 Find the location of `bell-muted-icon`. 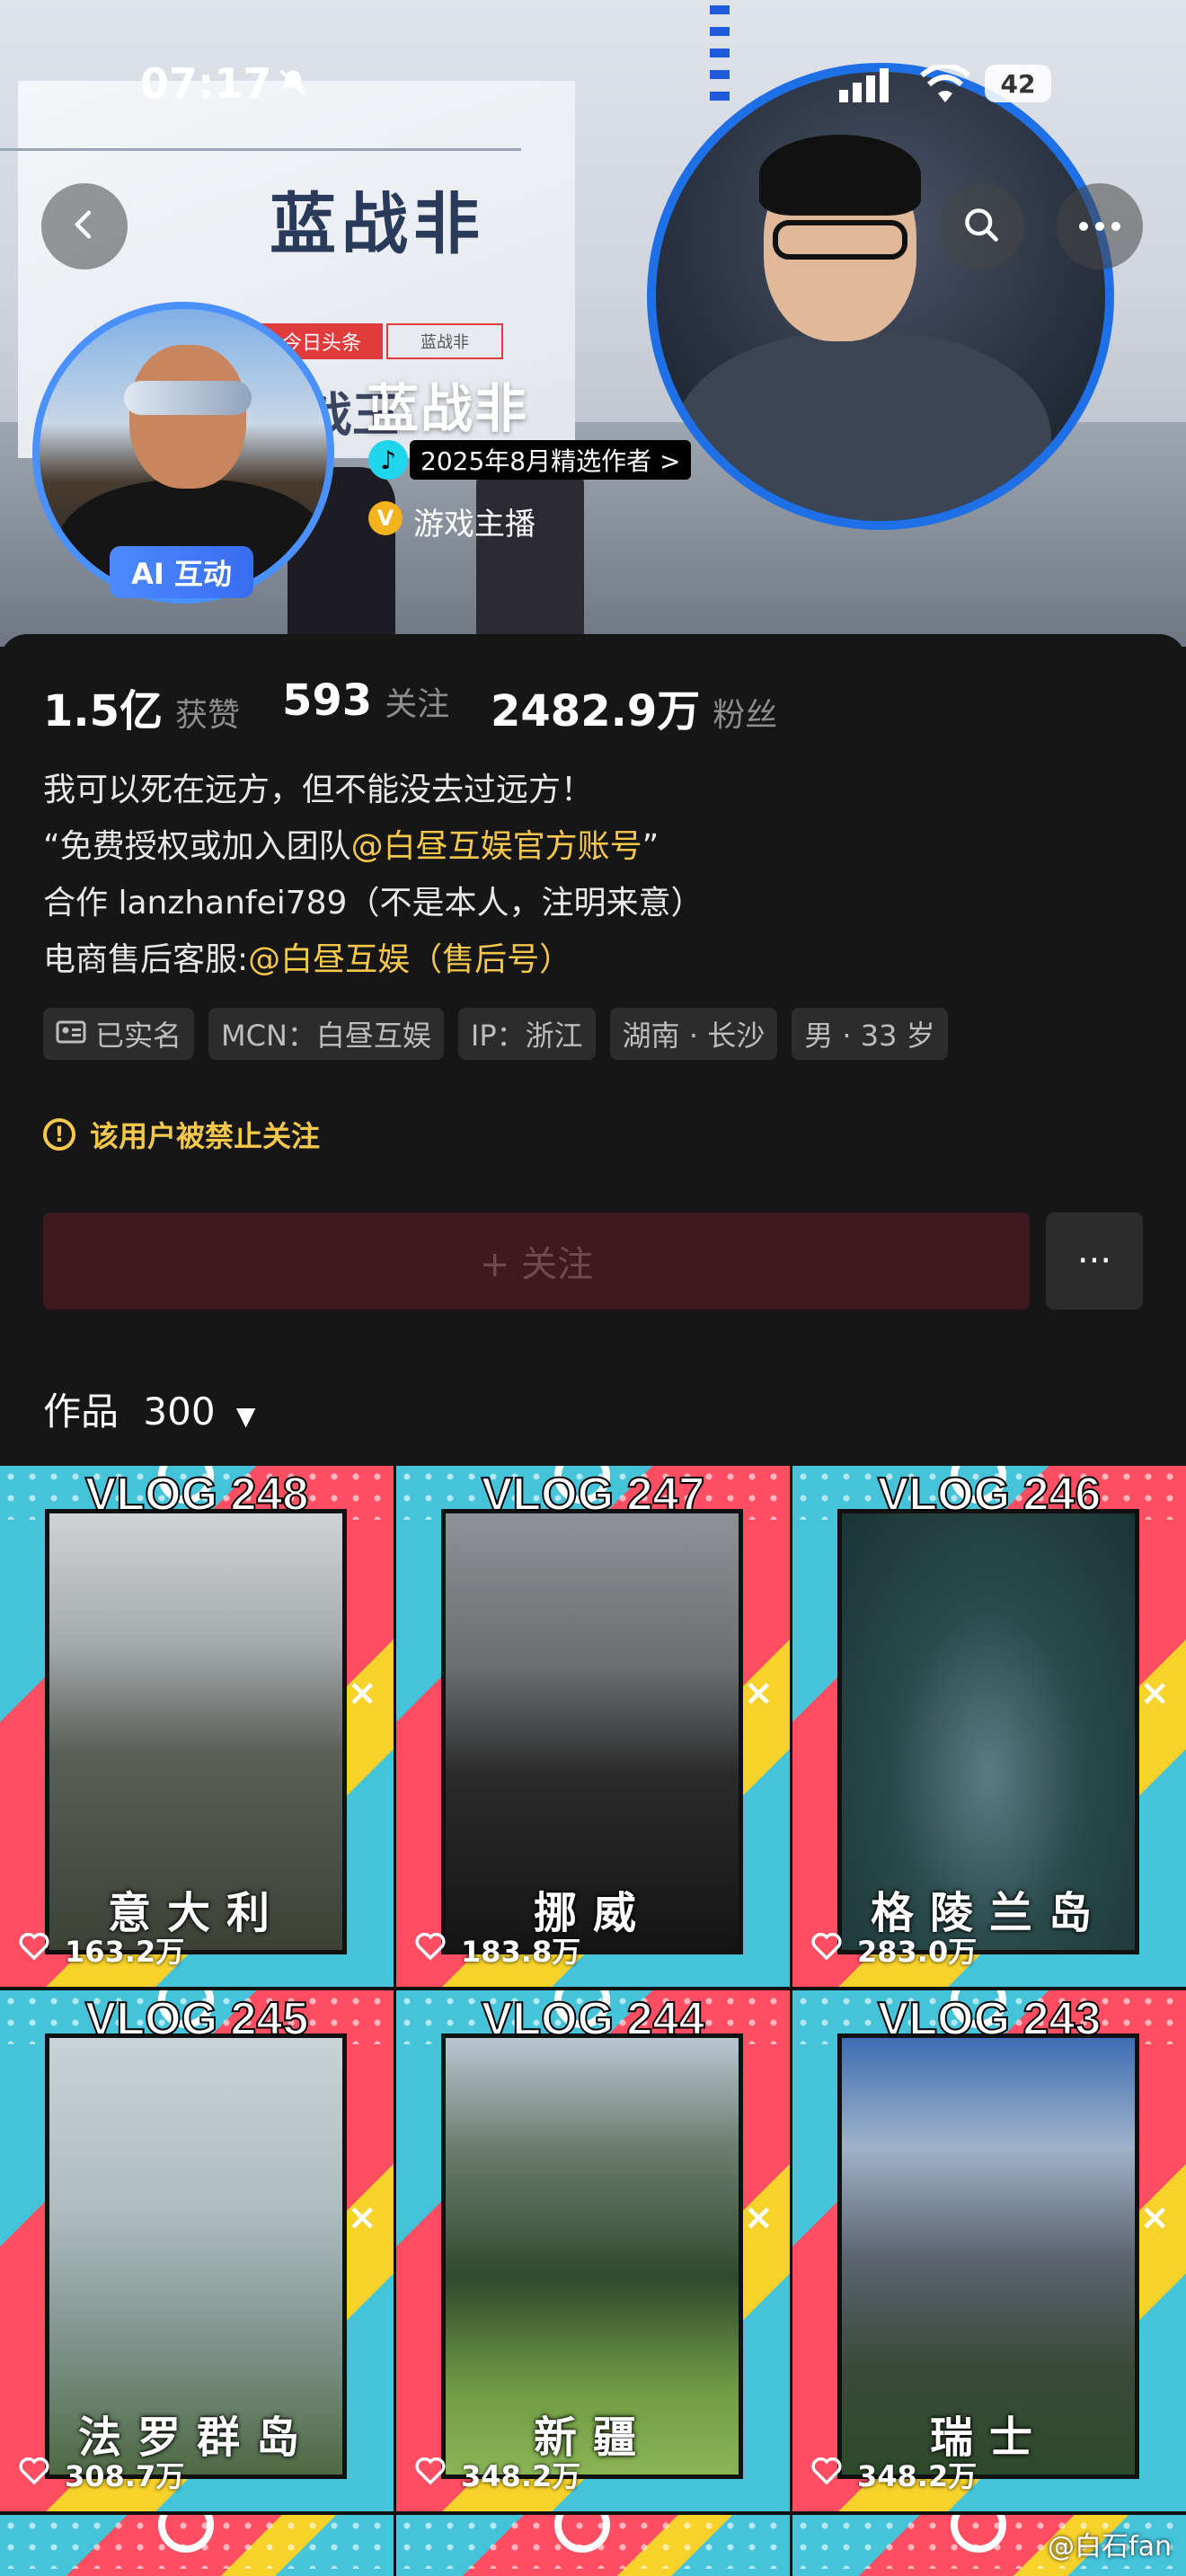

bell-muted-icon is located at coordinates (293, 84).